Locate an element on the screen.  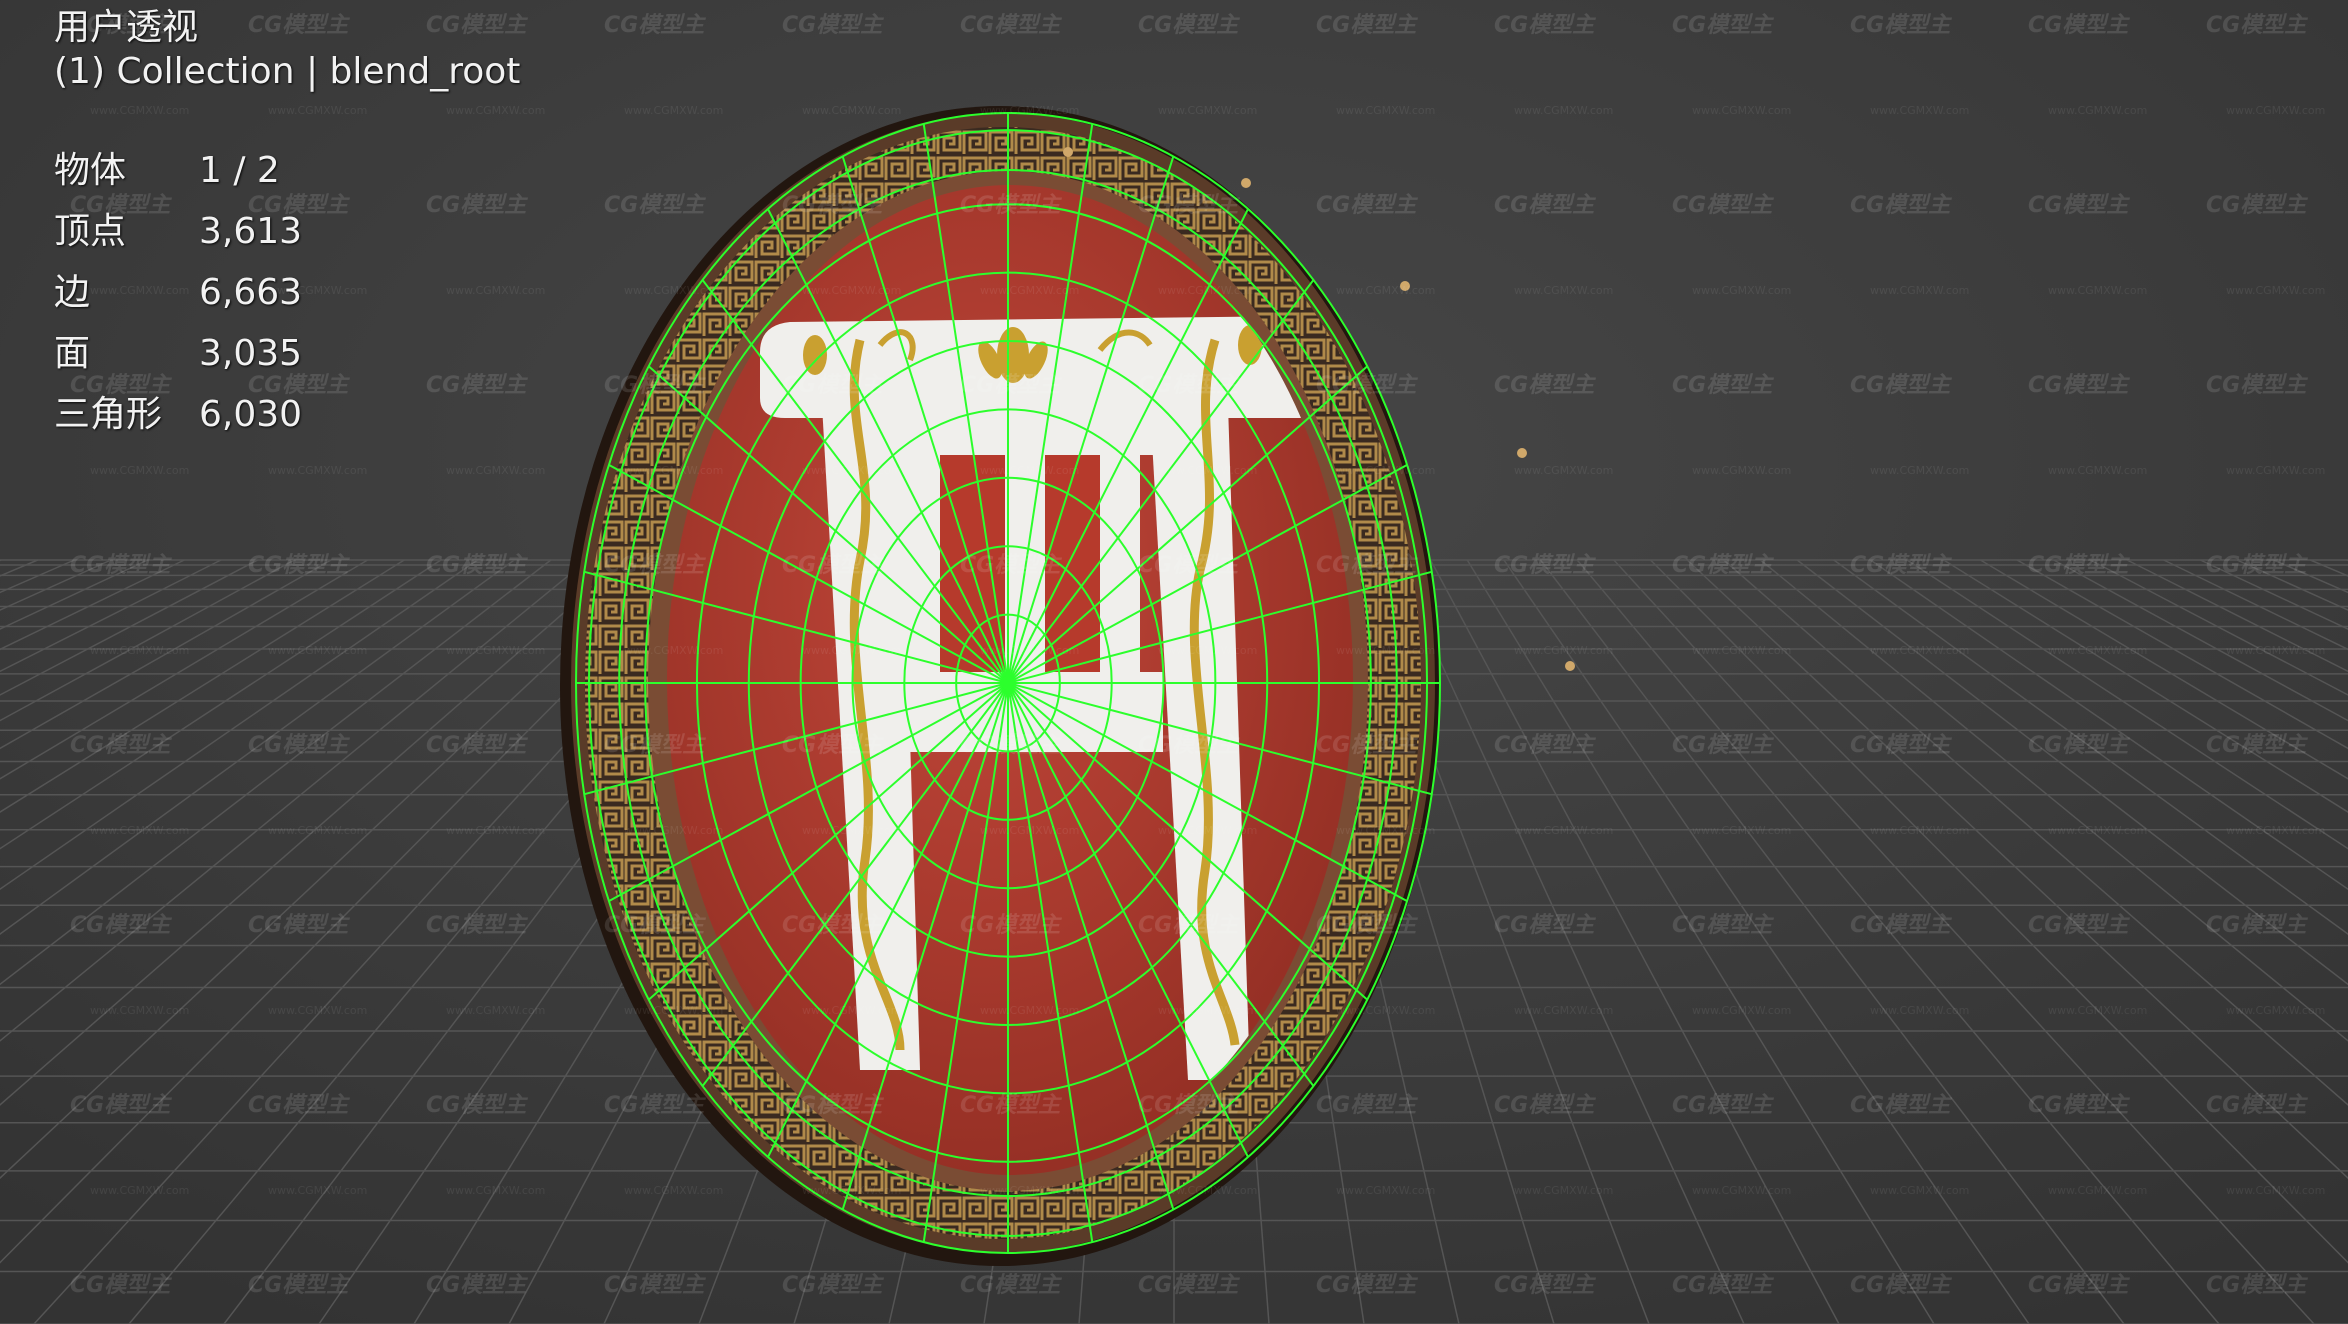
stat-label: 物体 is located at coordinates (90, 170).